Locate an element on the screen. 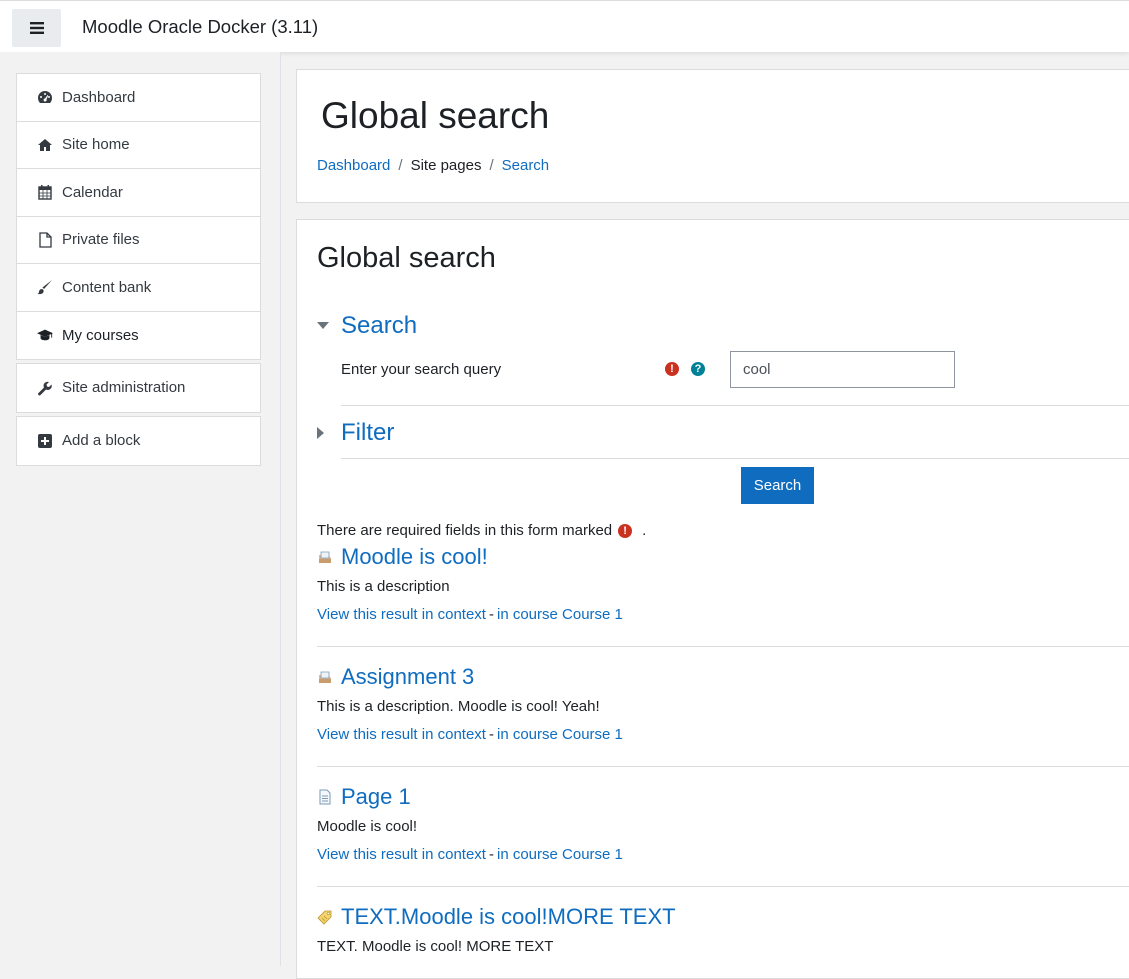  calendar-icon is located at coordinates (45, 192).